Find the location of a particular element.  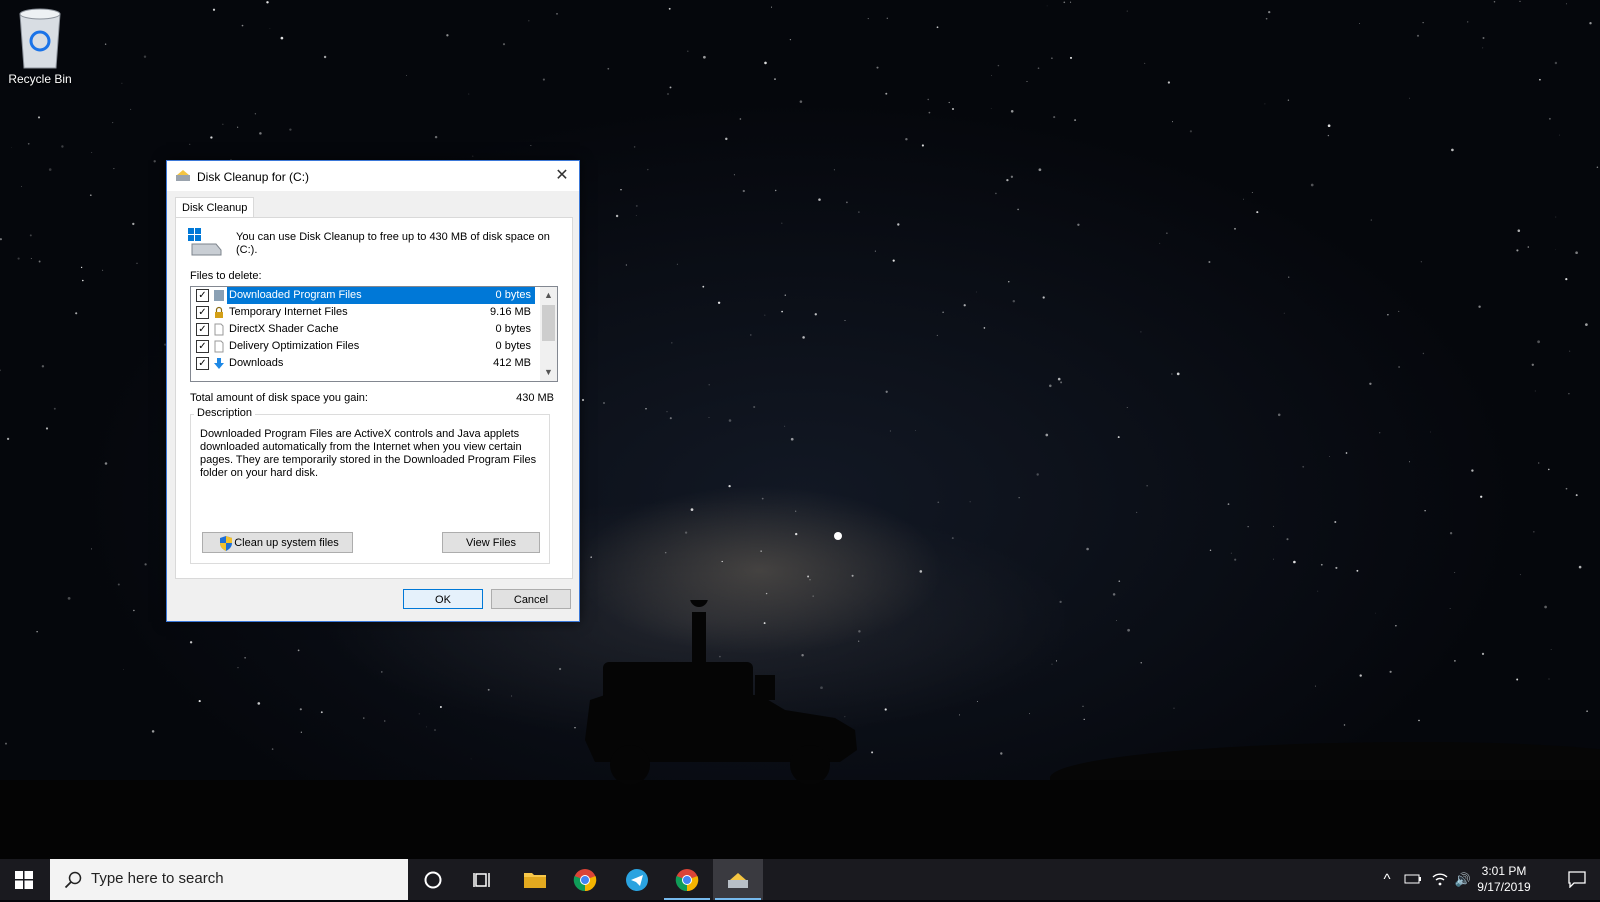

action-center-button is located at coordinates (1576, 879).